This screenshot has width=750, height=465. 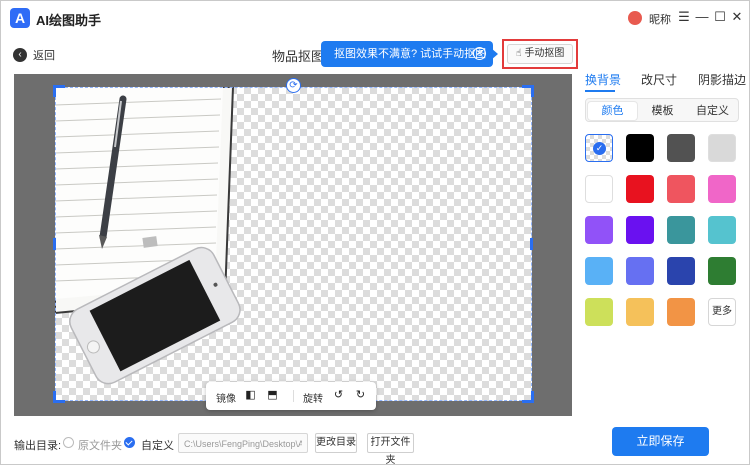 What do you see at coordinates (407, 63) in the screenshot?
I see `tip-banner: 抠图效果不满意? 试试手动抠图吧 ✕` at bounding box center [407, 63].